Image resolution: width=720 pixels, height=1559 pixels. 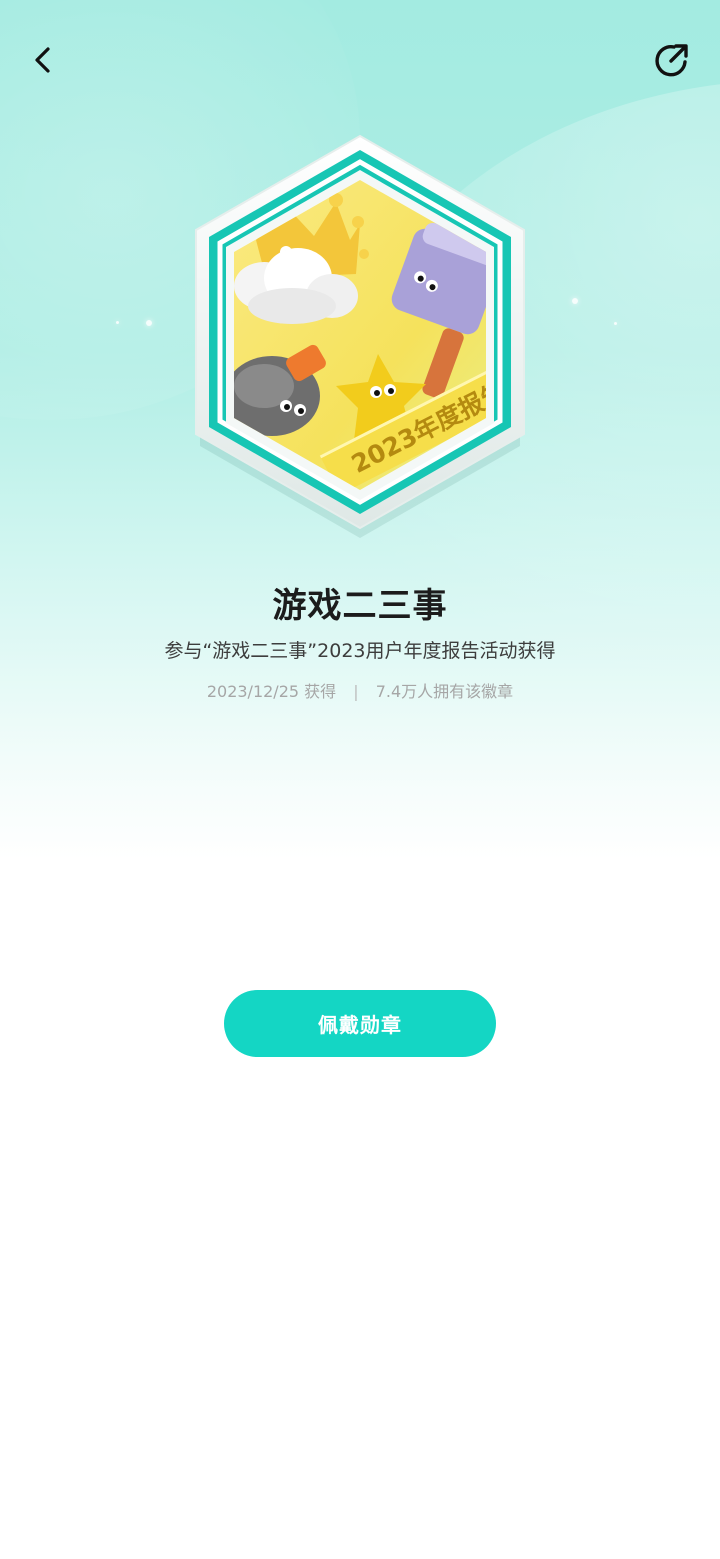 What do you see at coordinates (360, 651) in the screenshot?
I see `badge-description: 参与“游戏二三事”2023用户年度报告活动获得` at bounding box center [360, 651].